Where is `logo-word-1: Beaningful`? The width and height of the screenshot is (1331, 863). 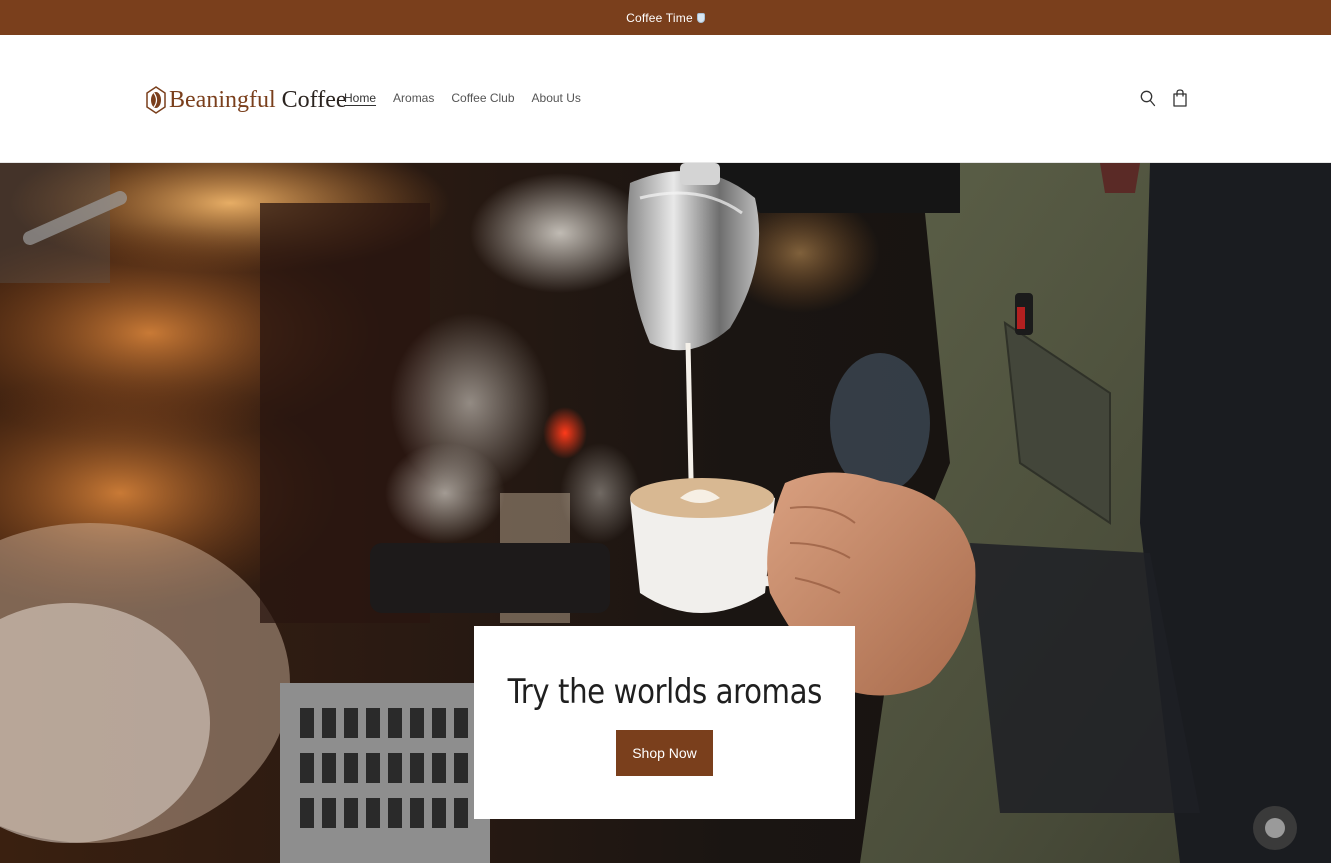
logo-word-1: Beaningful is located at coordinates (222, 99).